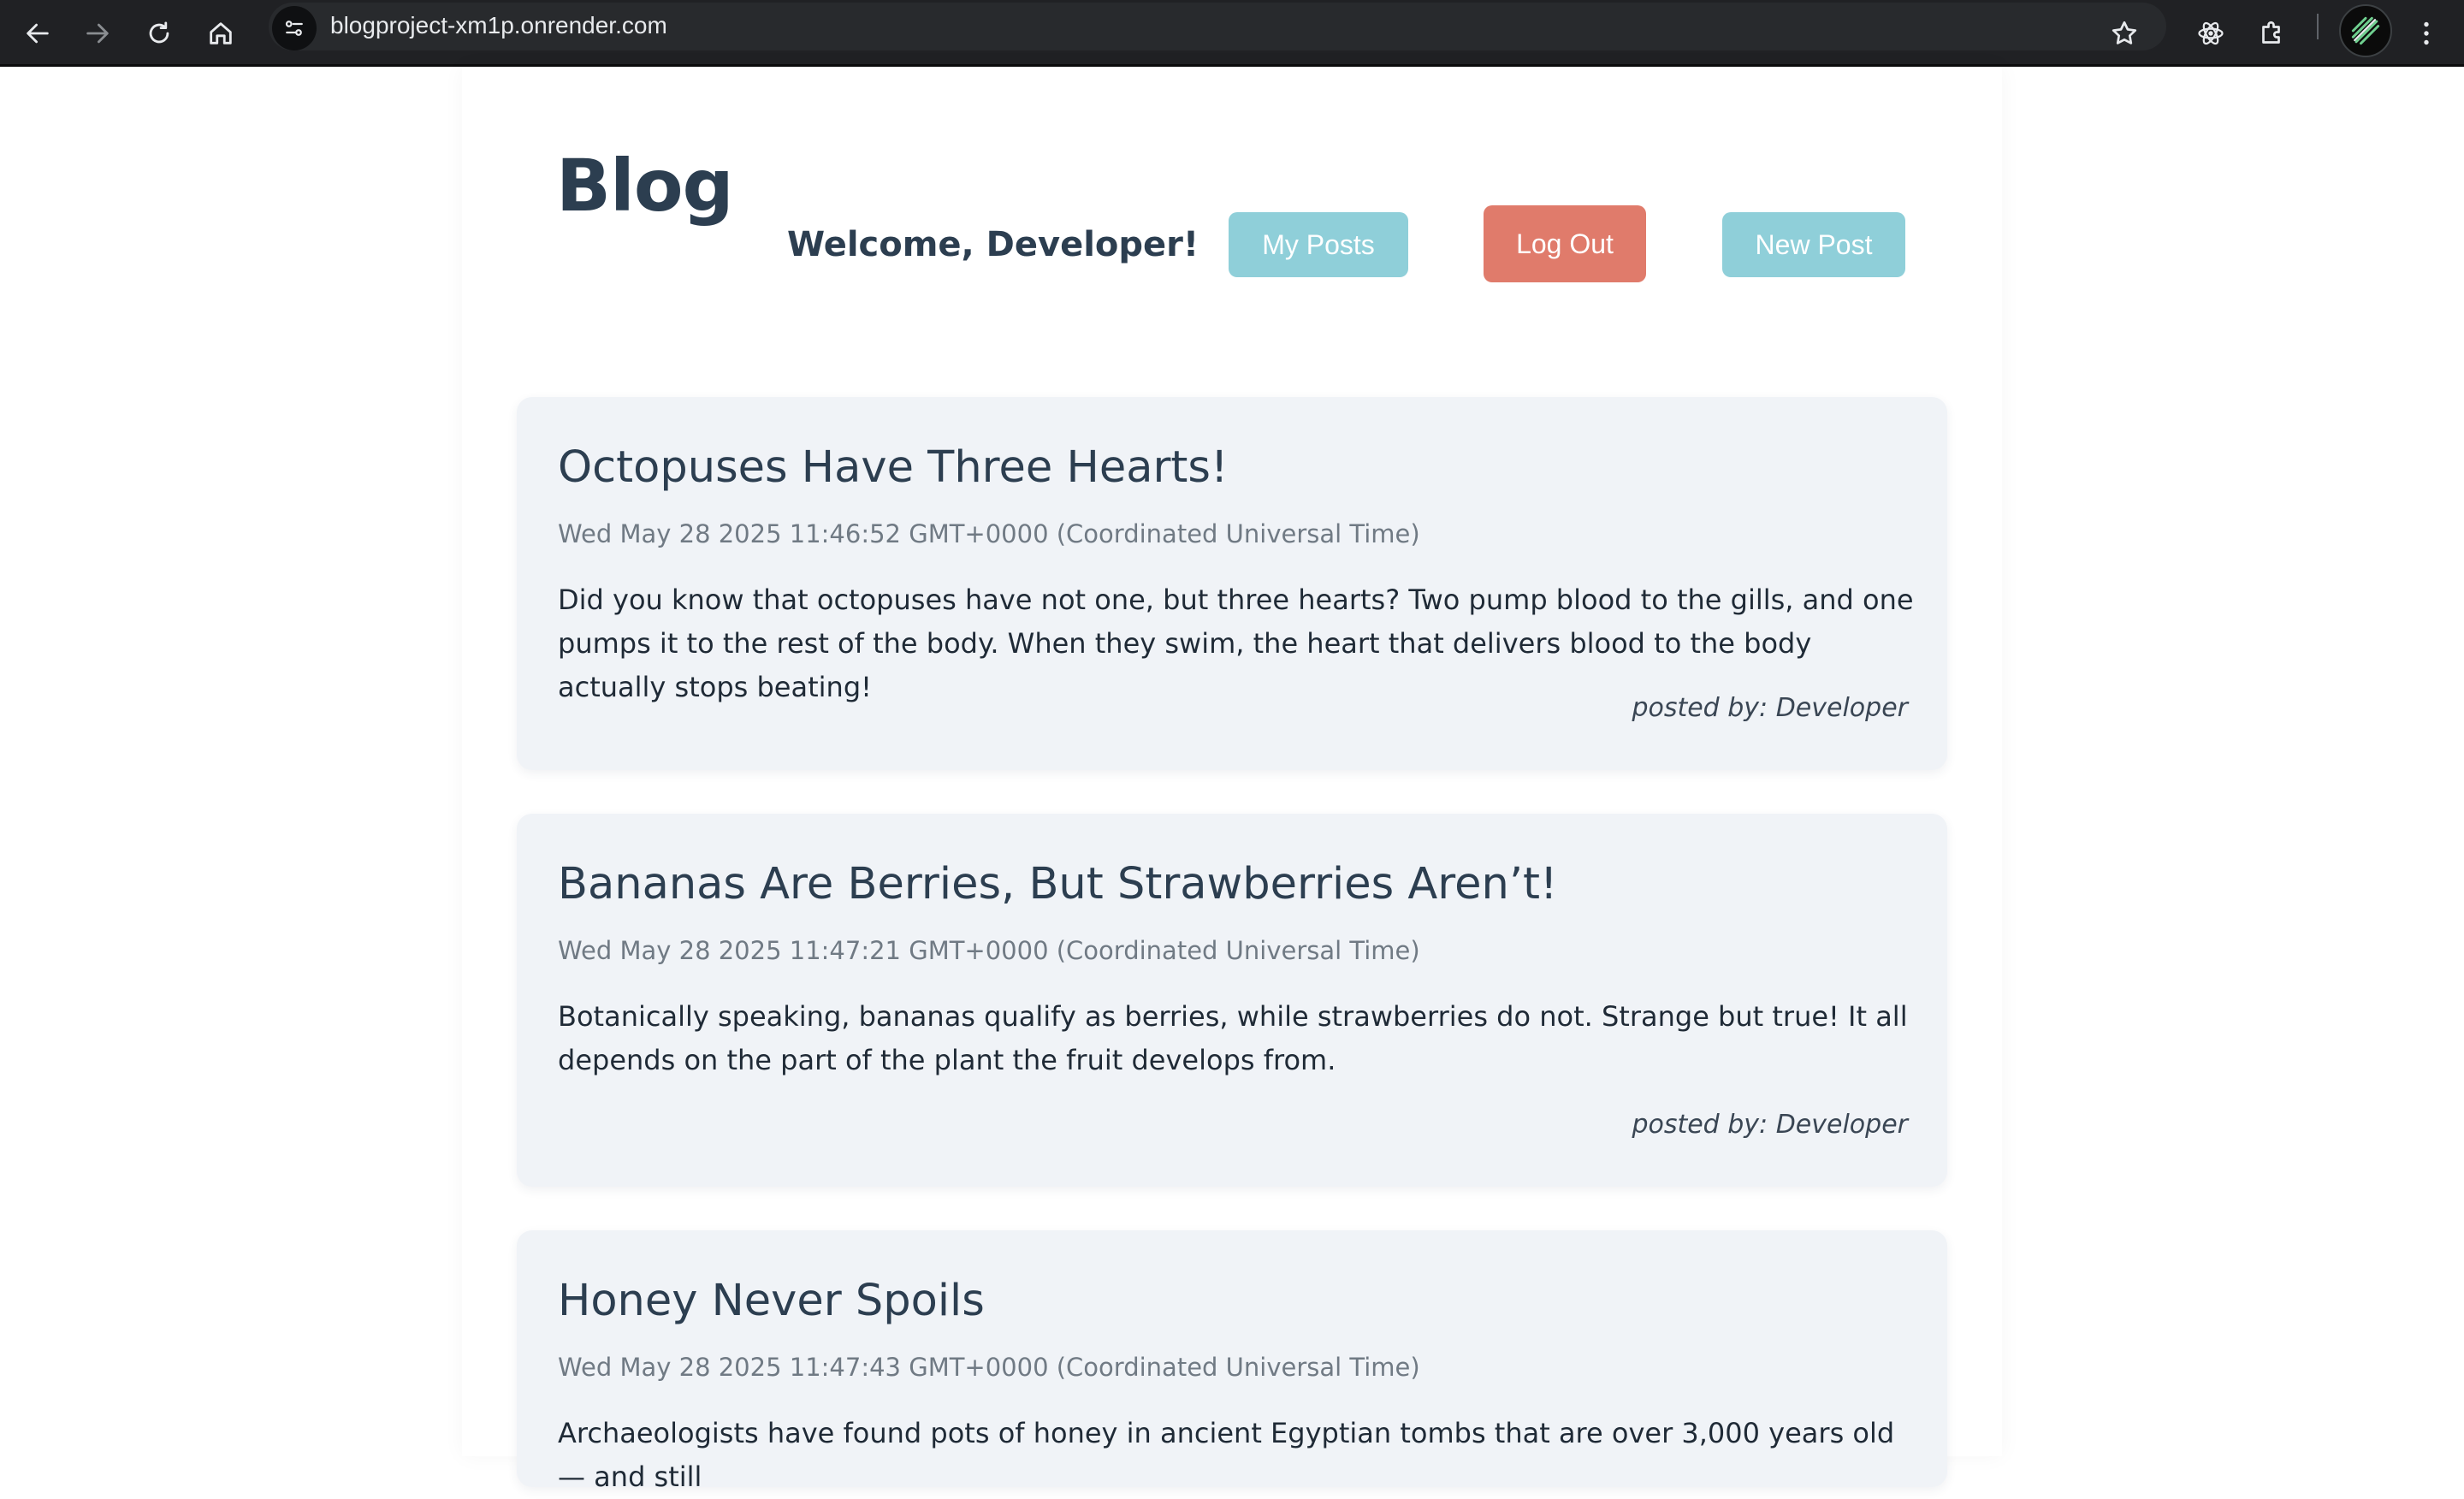 The image size is (2464, 1499). I want to click on atom-icon, so click(2211, 33).